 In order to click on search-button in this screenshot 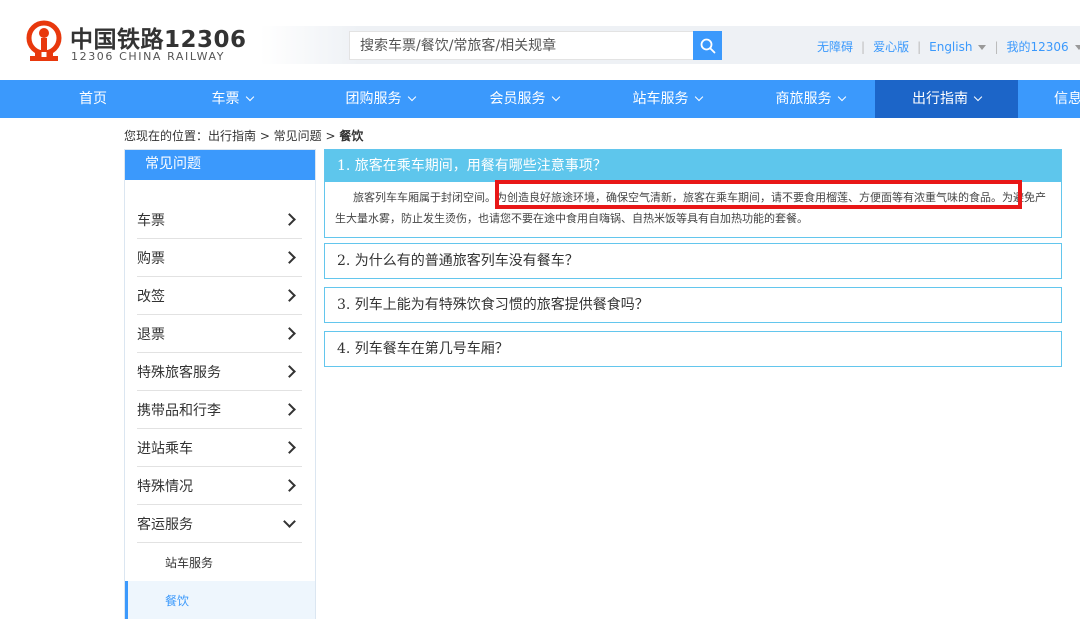, I will do `click(707, 45)`.